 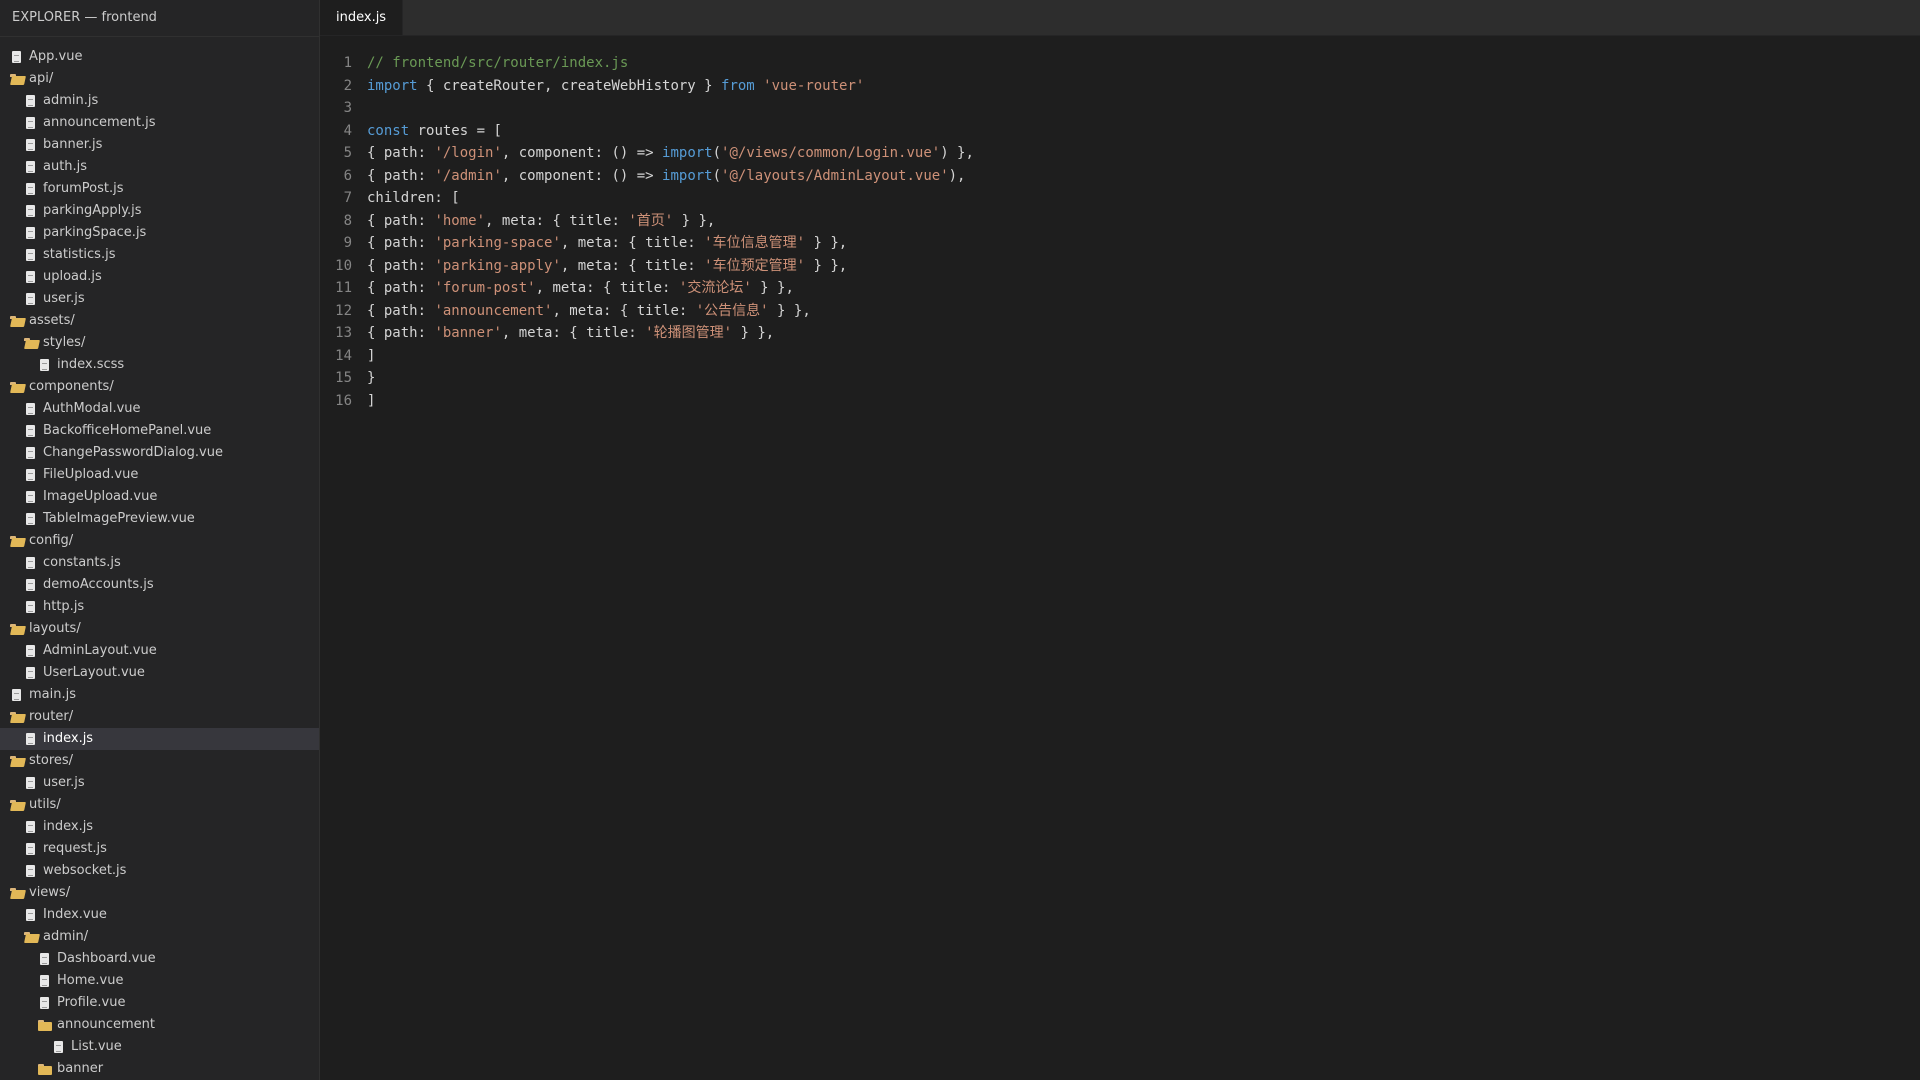 I want to click on line-number: 6, so click(x=347, y=175).